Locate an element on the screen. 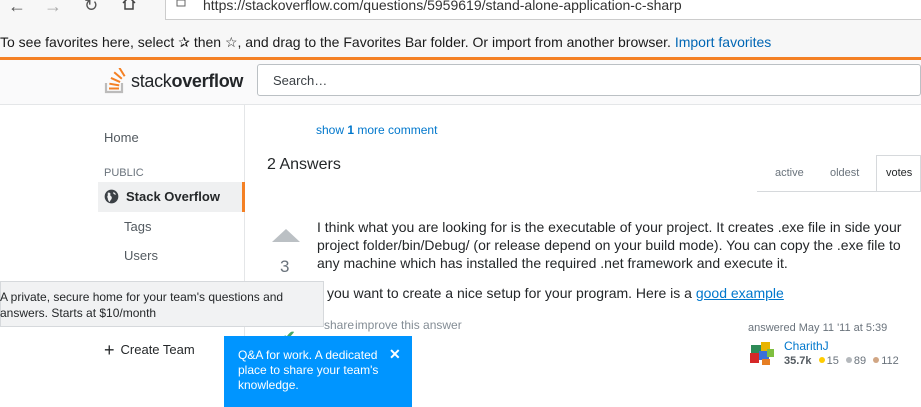 This screenshot has width=921, height=407. silver-badge-count: 89 is located at coordinates (860, 361).